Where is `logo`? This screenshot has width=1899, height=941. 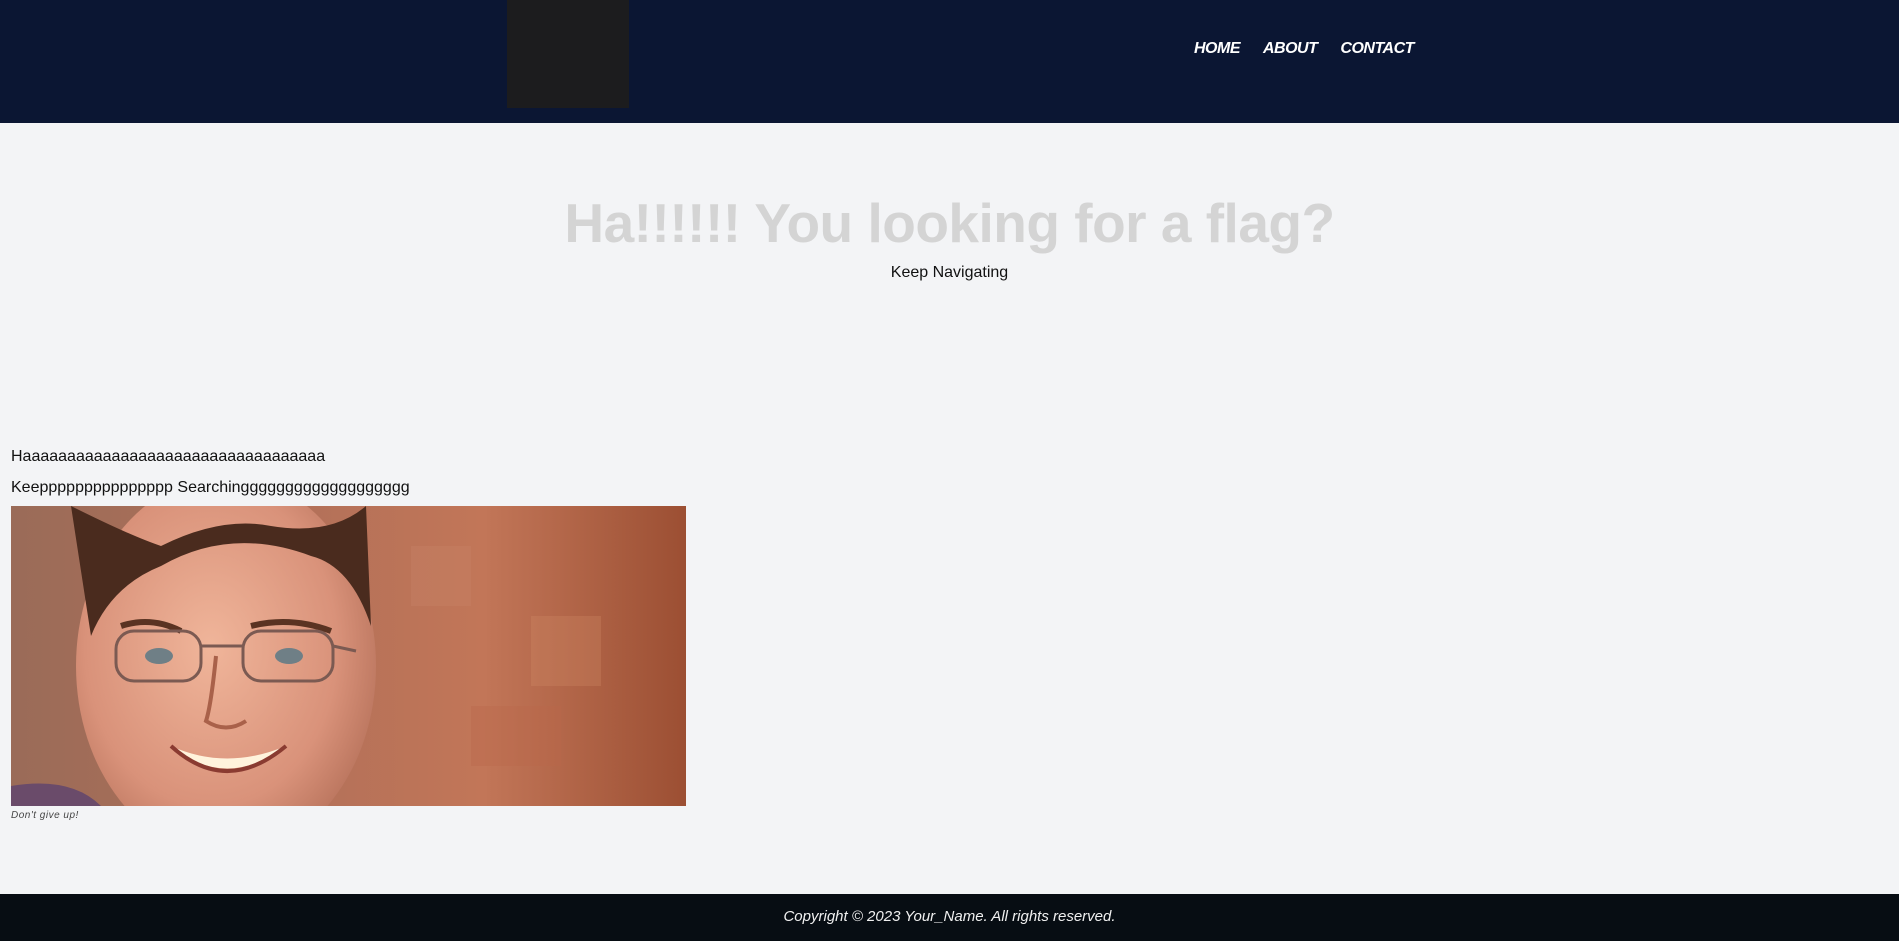 logo is located at coordinates (568, 54).